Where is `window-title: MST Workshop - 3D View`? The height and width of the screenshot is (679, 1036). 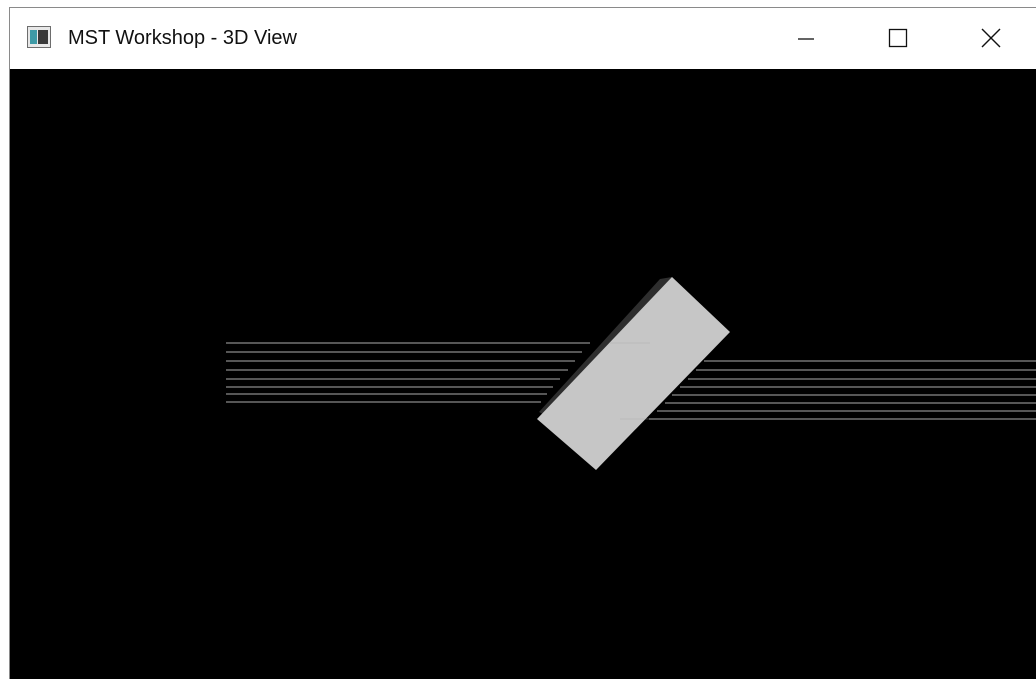
window-title: MST Workshop - 3D View is located at coordinates (182, 38).